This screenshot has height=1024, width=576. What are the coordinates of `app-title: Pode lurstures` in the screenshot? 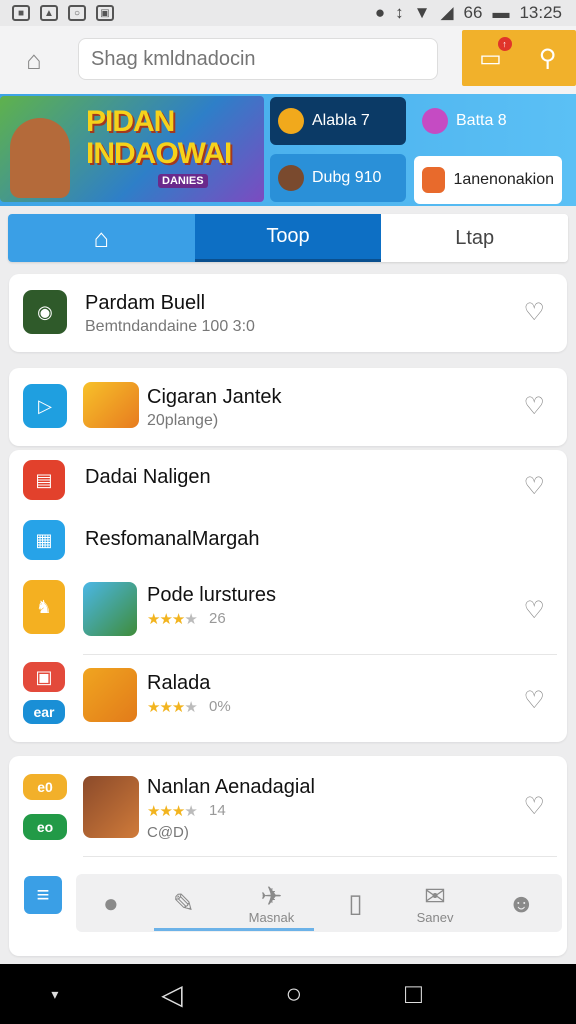 It's located at (211, 595).